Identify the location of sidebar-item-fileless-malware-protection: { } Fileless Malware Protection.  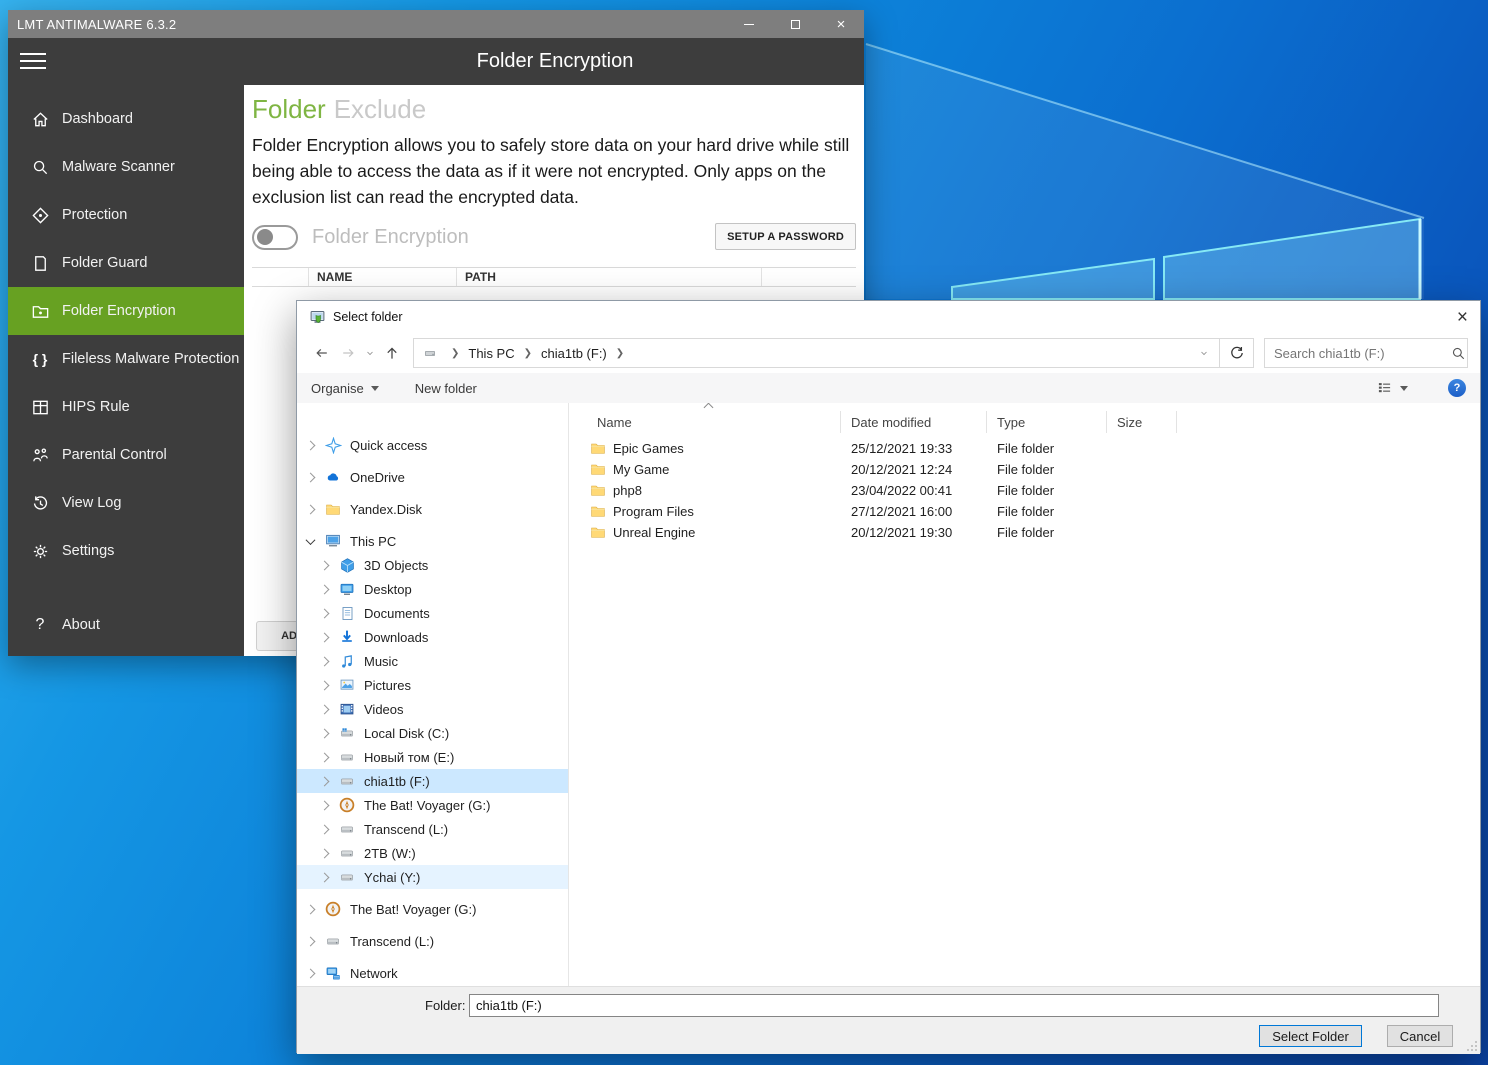
(126, 359).